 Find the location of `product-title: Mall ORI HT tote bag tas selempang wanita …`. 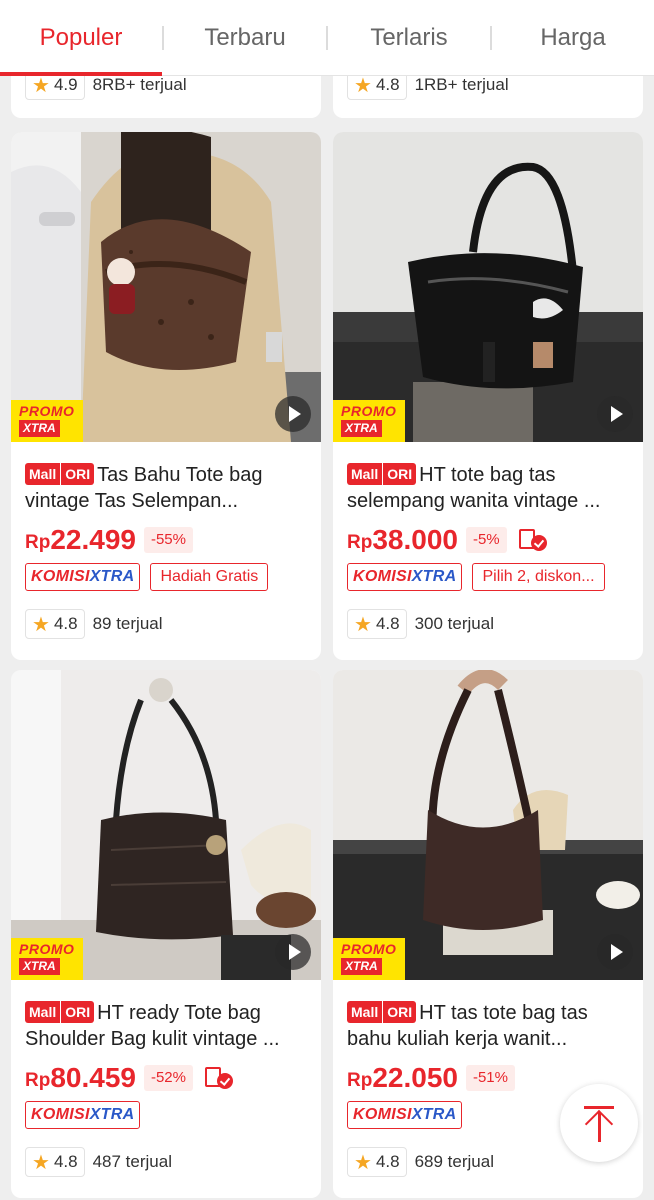

product-title: Mall ORI HT tote bag tas selempang wanita … is located at coordinates (489, 488).